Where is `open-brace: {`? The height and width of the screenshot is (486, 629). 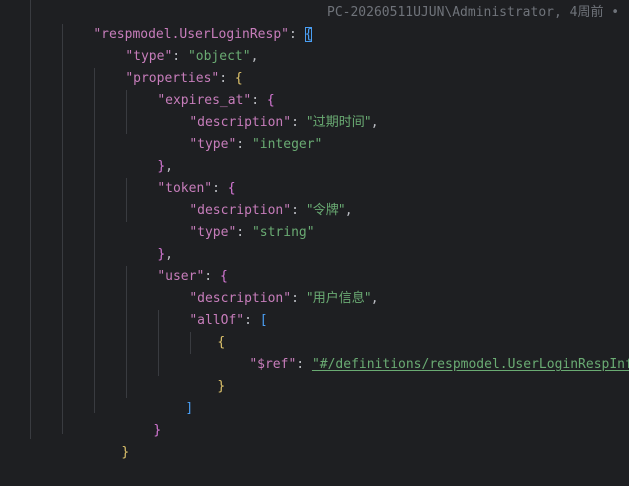 open-brace: { is located at coordinates (308, 34).